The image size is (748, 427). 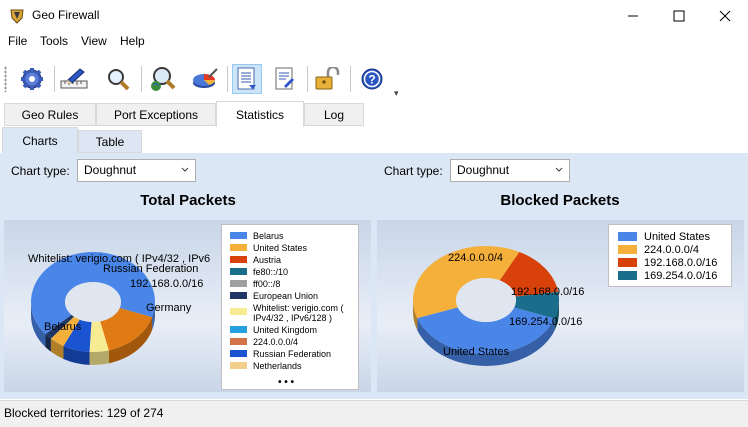 I want to click on slice-label-169: 169.254.0.0/16, so click(x=545, y=322).